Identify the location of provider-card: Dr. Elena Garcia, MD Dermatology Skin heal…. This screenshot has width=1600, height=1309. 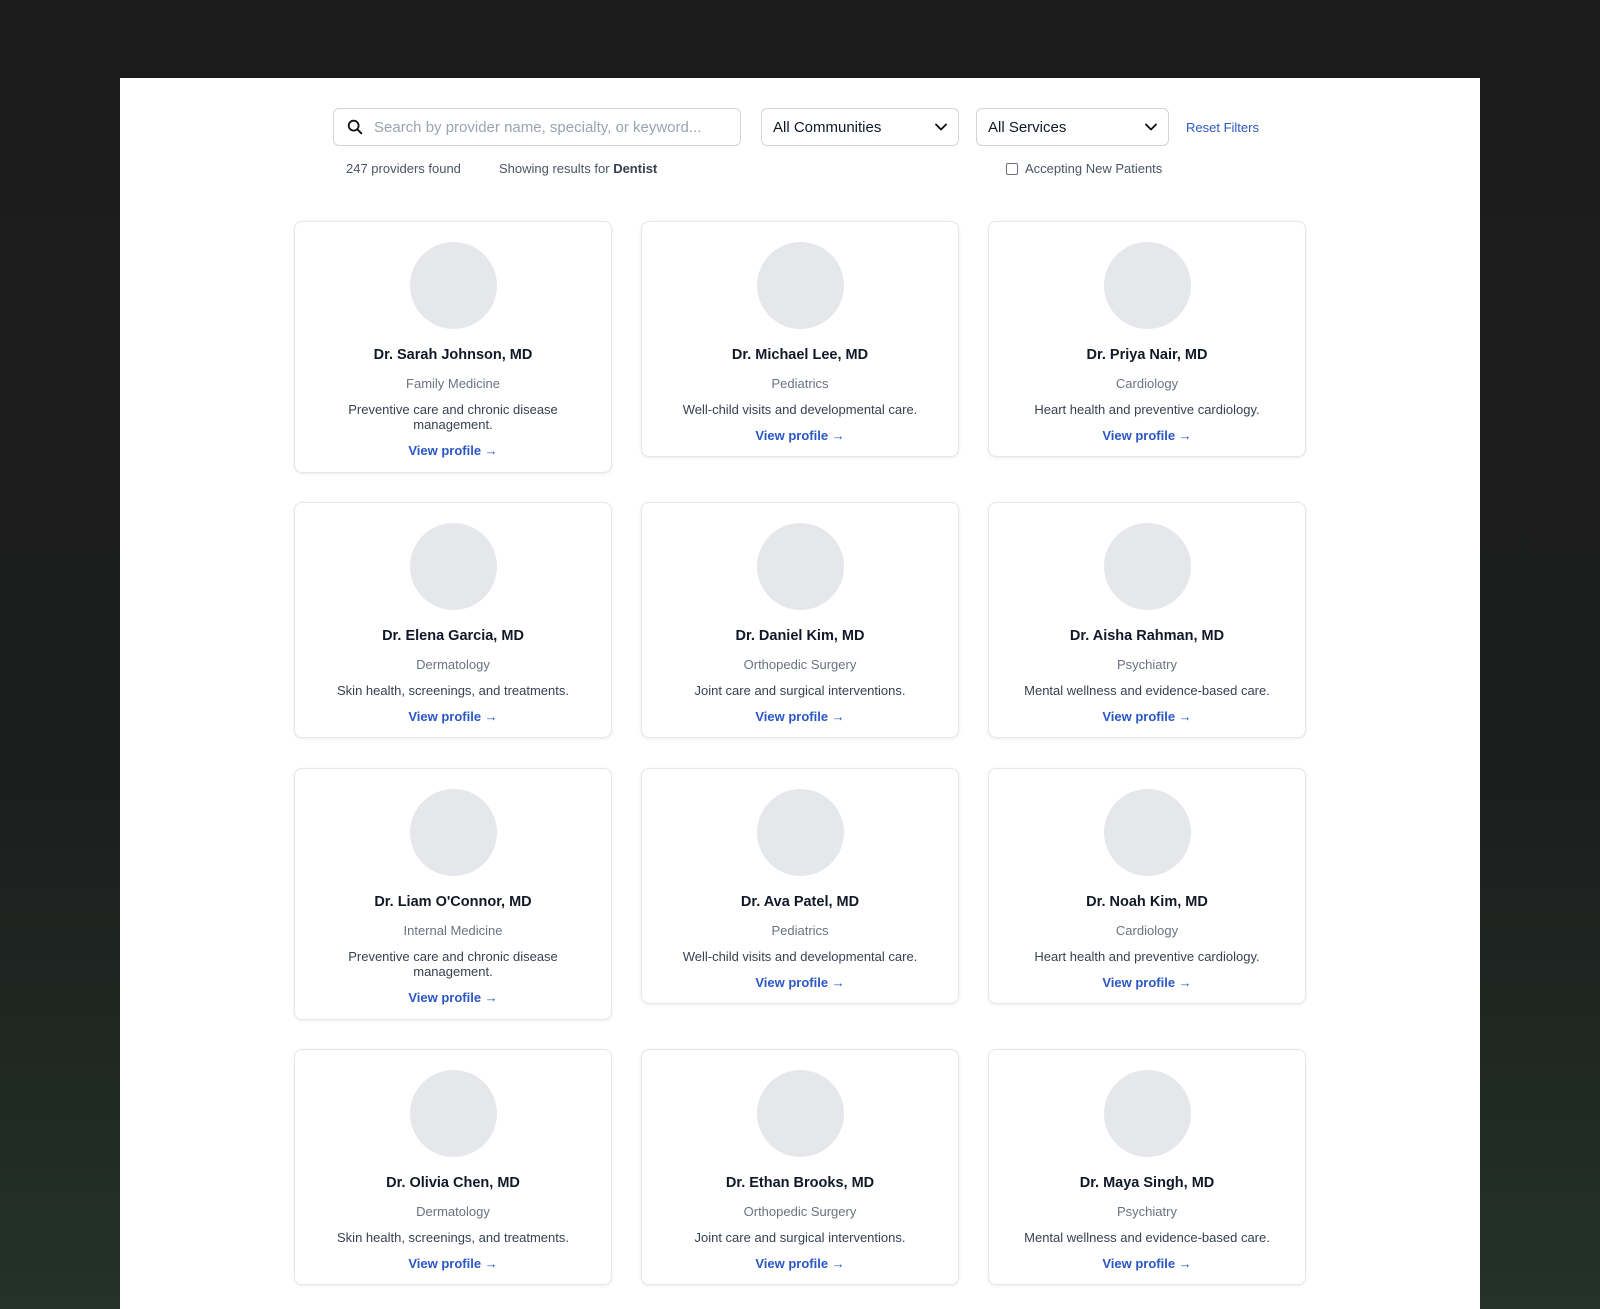
(453, 620).